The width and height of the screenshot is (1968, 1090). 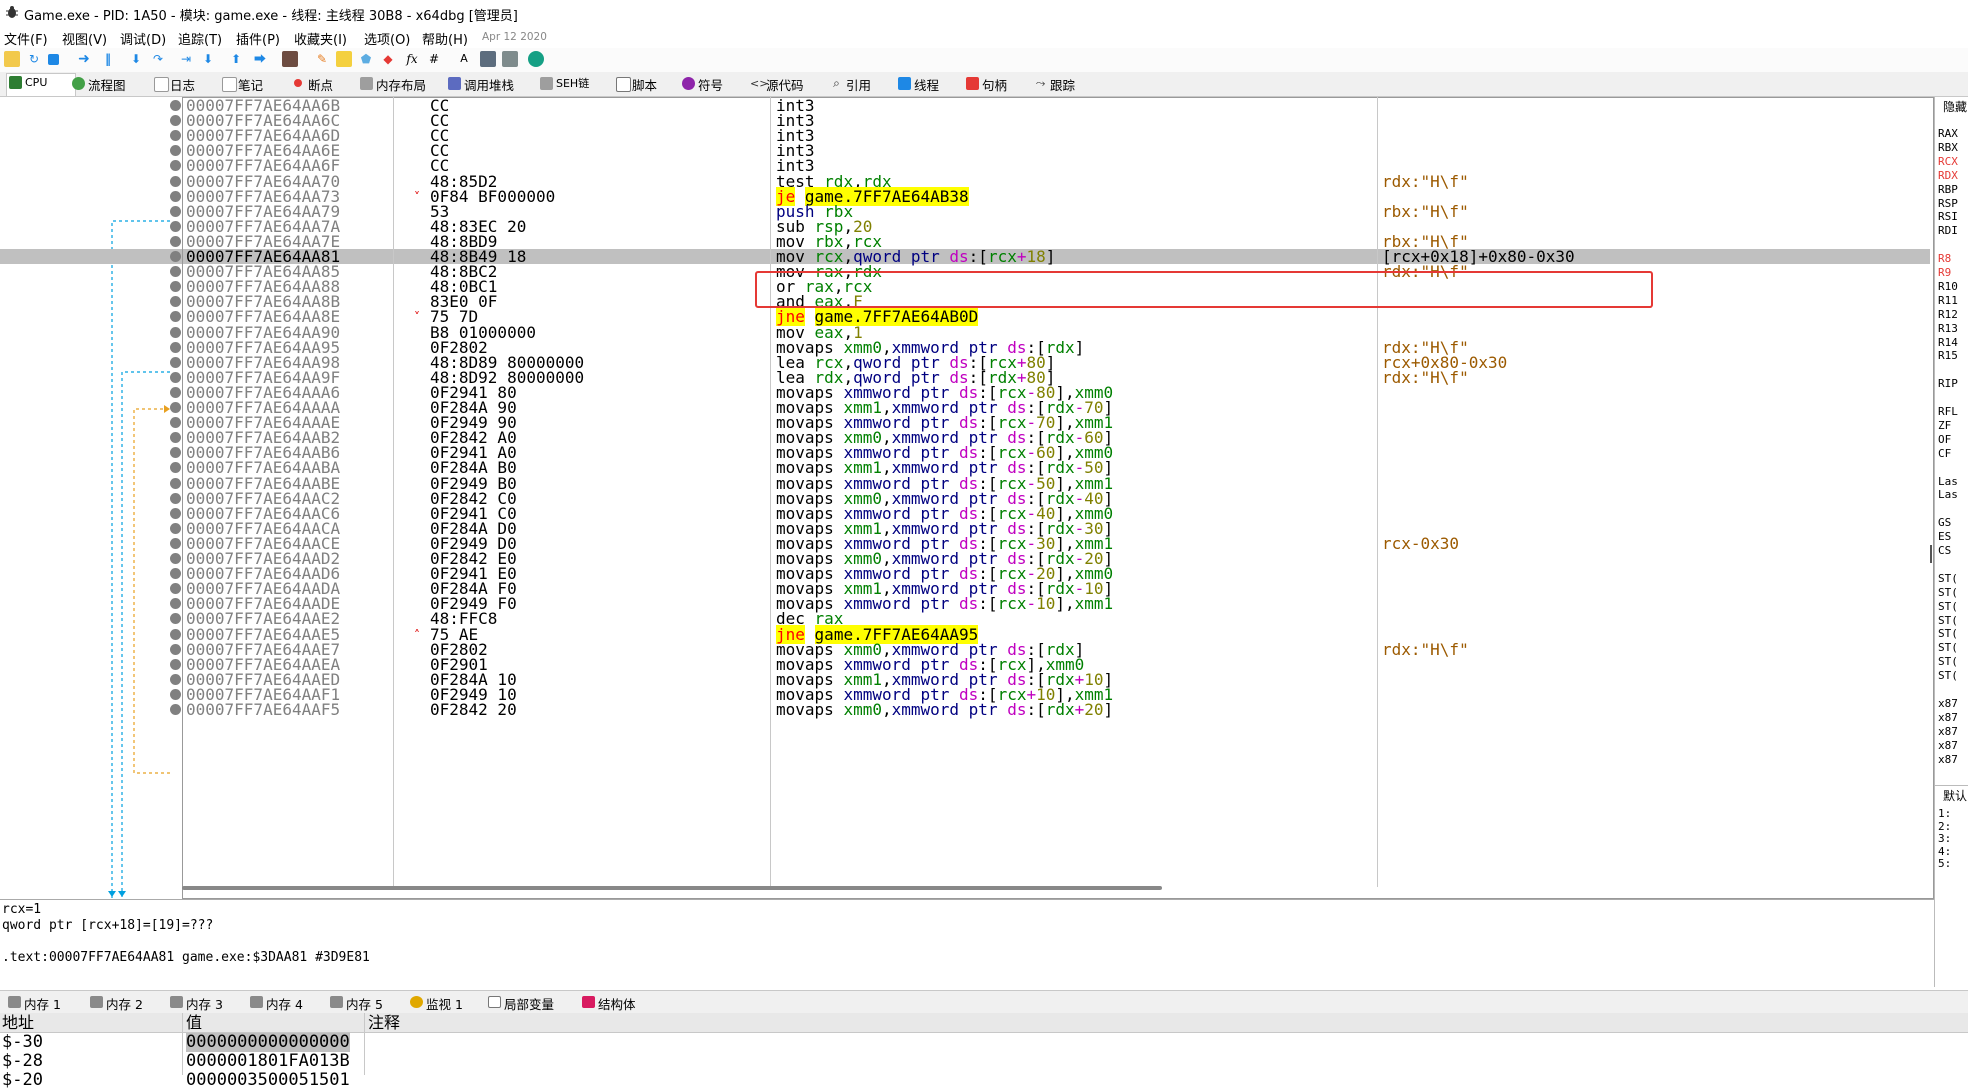 I want to click on dump-row: $-30 0000000000000000, so click(x=984, y=1042).